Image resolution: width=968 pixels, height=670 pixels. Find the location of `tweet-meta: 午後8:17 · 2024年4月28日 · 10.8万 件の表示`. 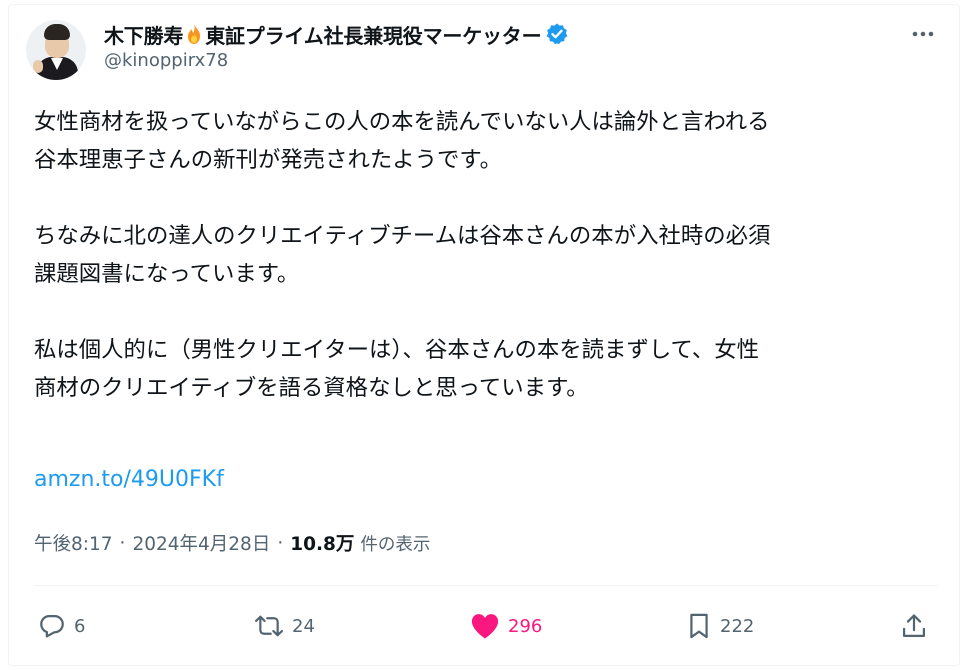

tweet-meta: 午後8:17 · 2024年4月28日 · 10.8万 件の表示 is located at coordinates (232, 543).